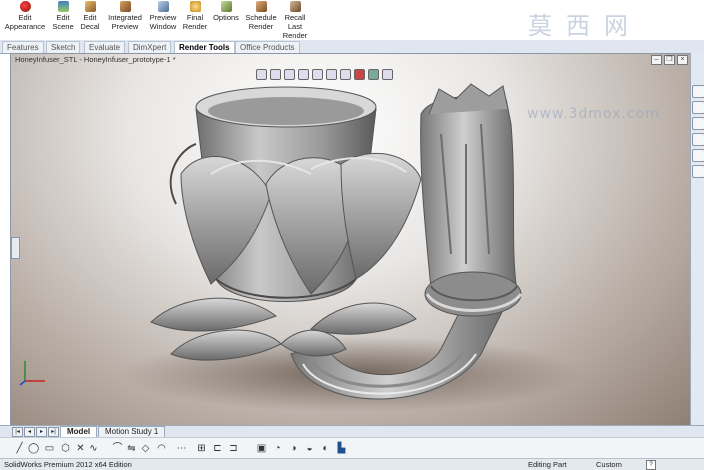 This screenshot has height=470, width=704. I want to click on schedule-render-label: Schedule Render, so click(261, 22).